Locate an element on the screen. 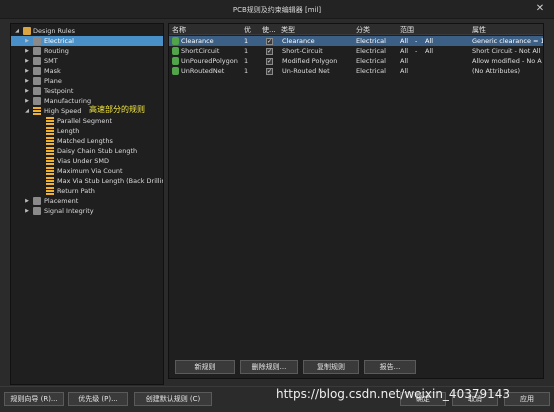 The image size is (554, 412). tree-item-length: Length is located at coordinates (87, 131).